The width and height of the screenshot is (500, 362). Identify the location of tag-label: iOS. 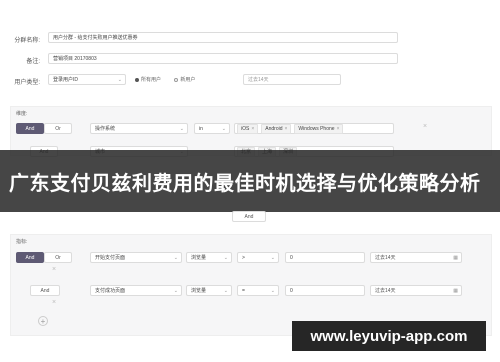
(245, 128).